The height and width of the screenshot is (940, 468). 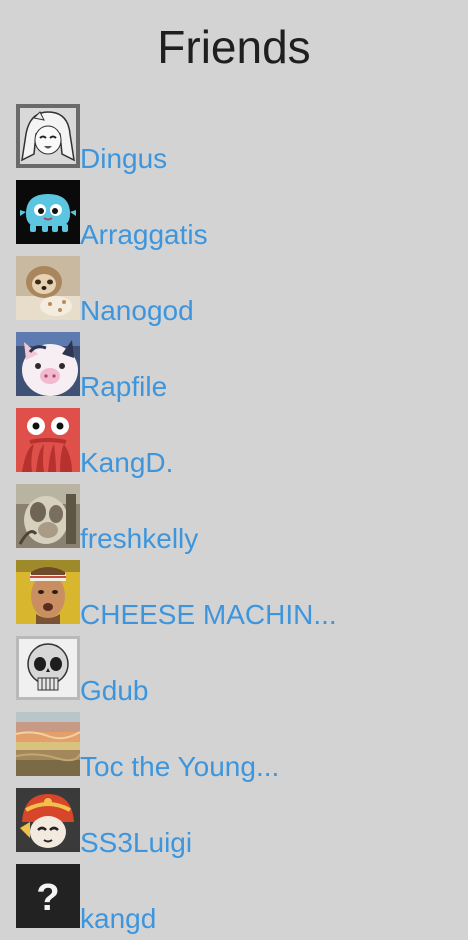 I want to click on friend-name-link: KangD., so click(x=126, y=463).